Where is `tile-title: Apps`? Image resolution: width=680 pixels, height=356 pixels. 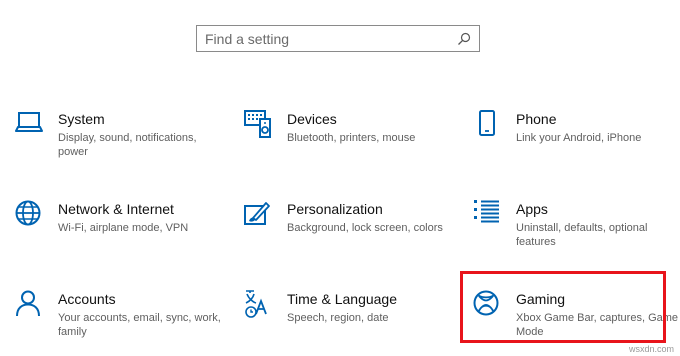 tile-title: Apps is located at coordinates (532, 209).